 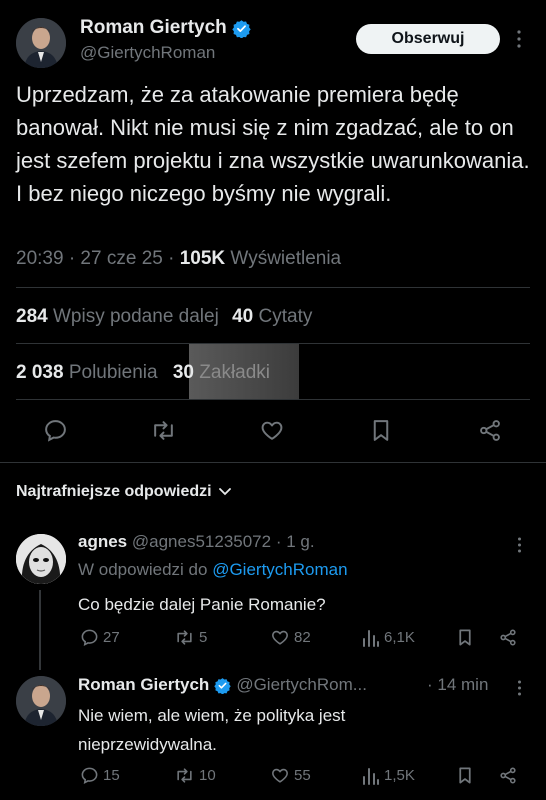 What do you see at coordinates (143, 569) in the screenshot?
I see `replying-to-prefix: W odpowiedzi do` at bounding box center [143, 569].